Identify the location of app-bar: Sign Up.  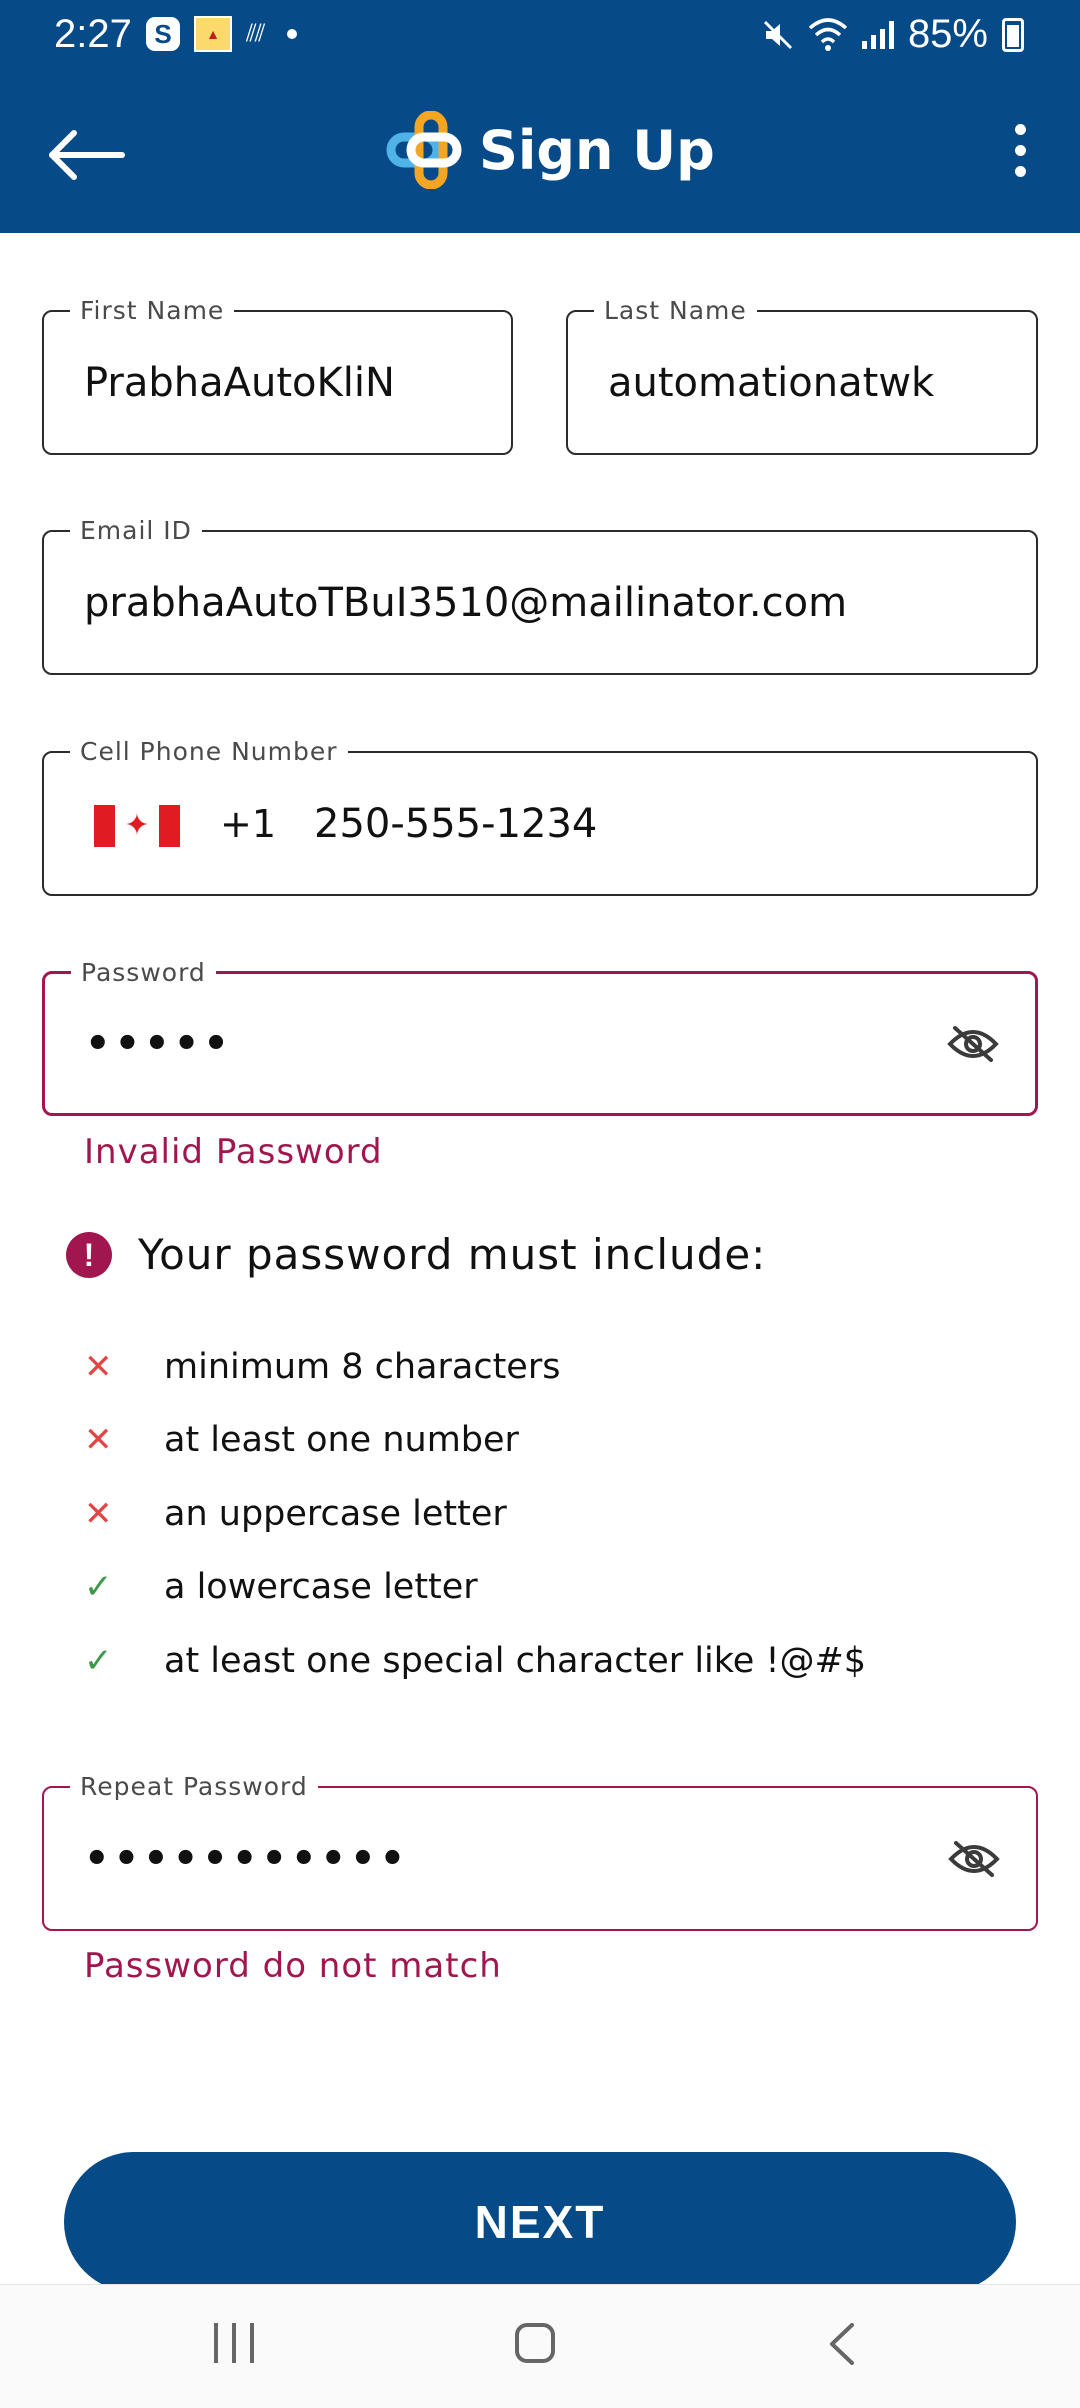
(540, 151).